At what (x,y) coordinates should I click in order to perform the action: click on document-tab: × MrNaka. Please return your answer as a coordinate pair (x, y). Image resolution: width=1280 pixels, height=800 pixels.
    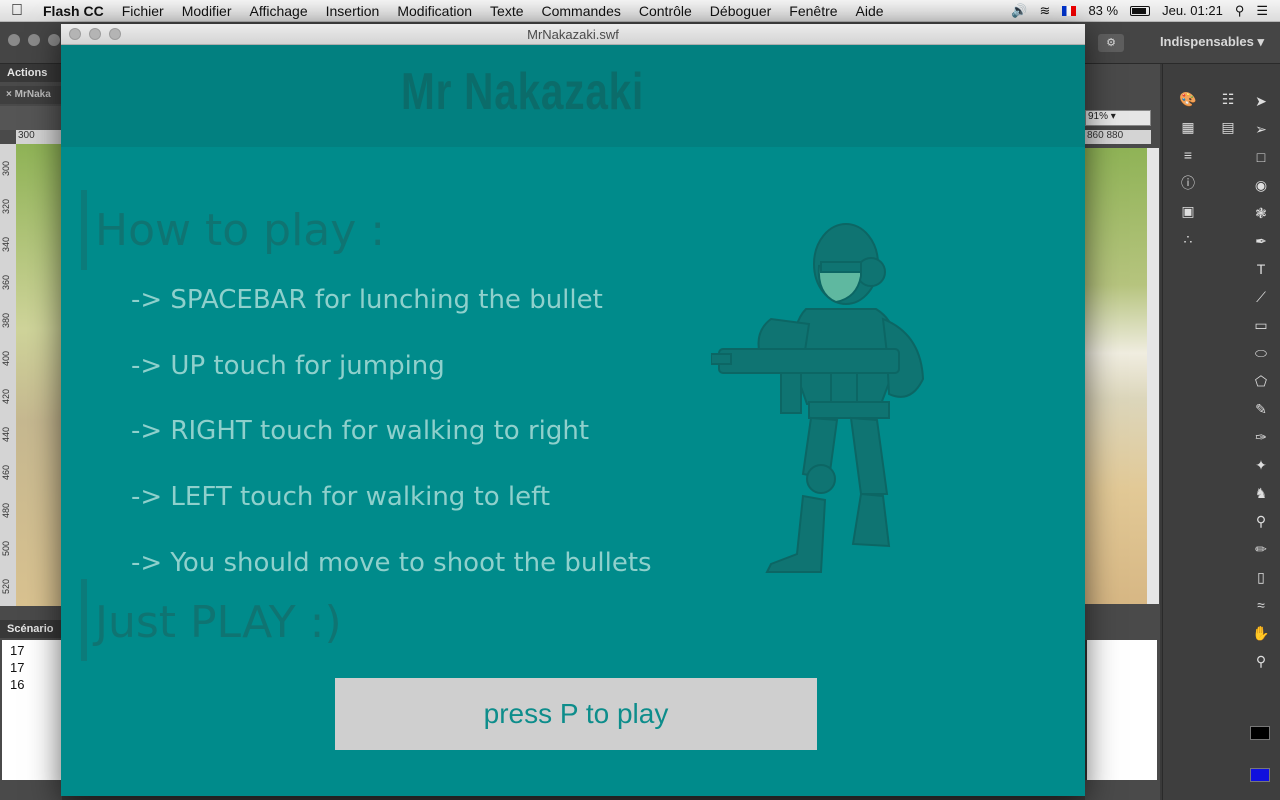
    Looking at the image, I should click on (31, 95).